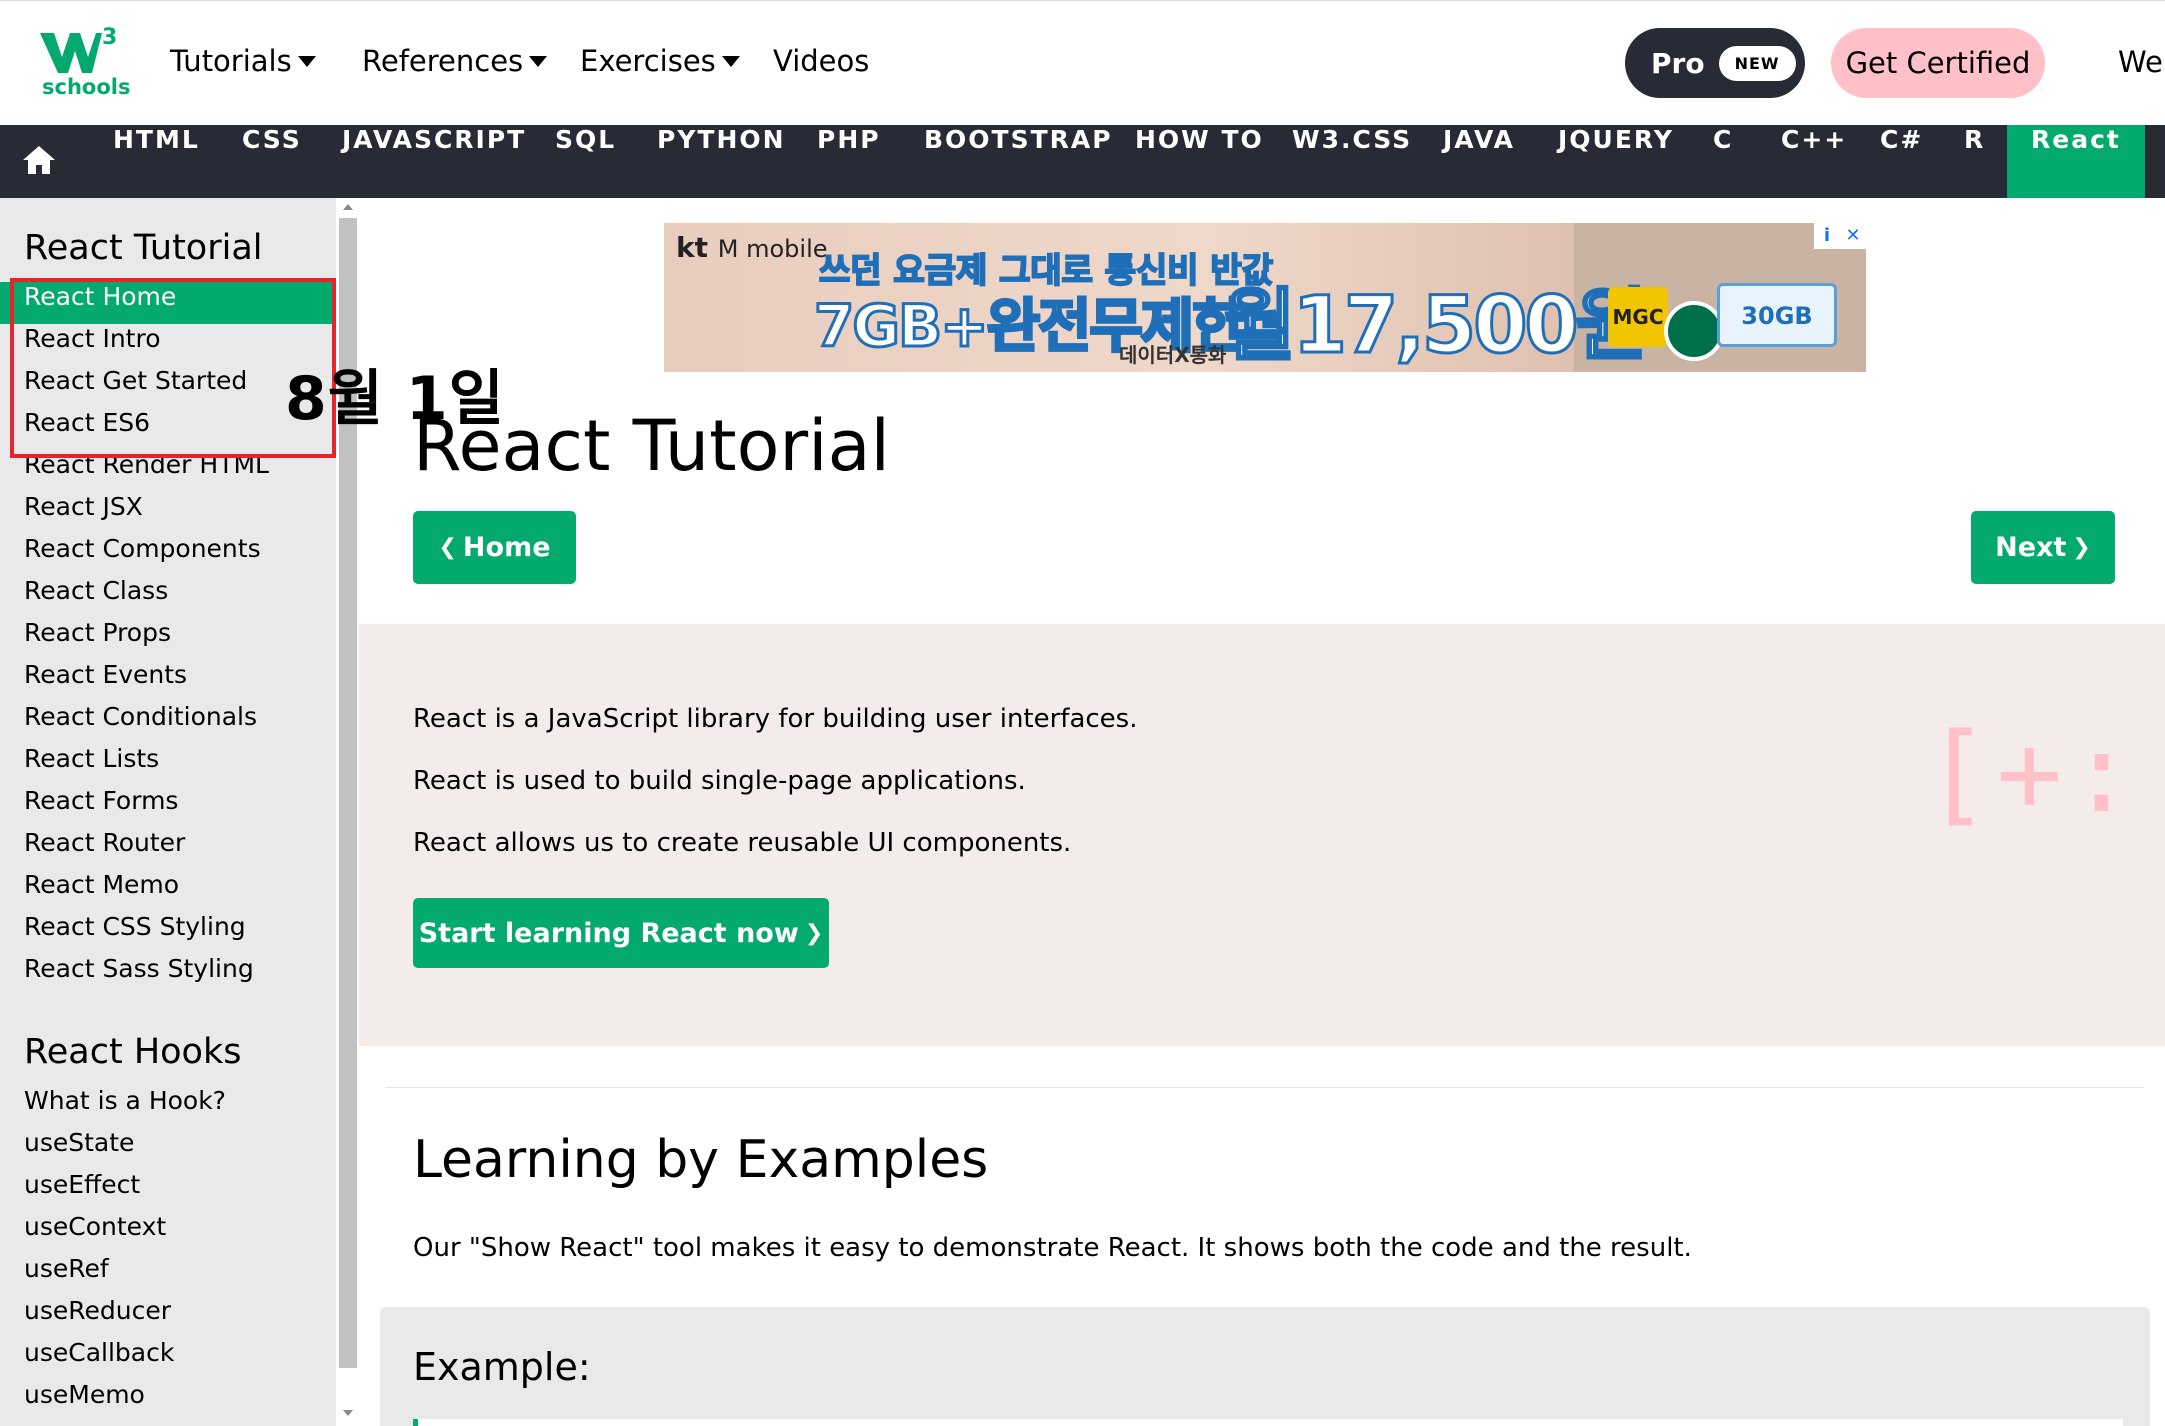 The height and width of the screenshot is (1426, 2165). What do you see at coordinates (1757, 63) in the screenshot?
I see `new-badge: NEW` at bounding box center [1757, 63].